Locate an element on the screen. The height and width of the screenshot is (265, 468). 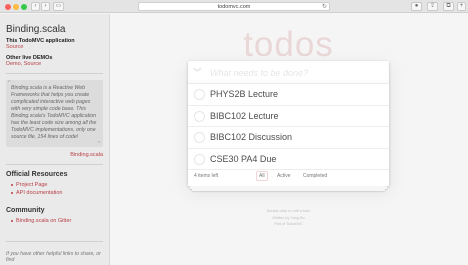
new-todo-row: ❯ is located at coordinates (288, 72).